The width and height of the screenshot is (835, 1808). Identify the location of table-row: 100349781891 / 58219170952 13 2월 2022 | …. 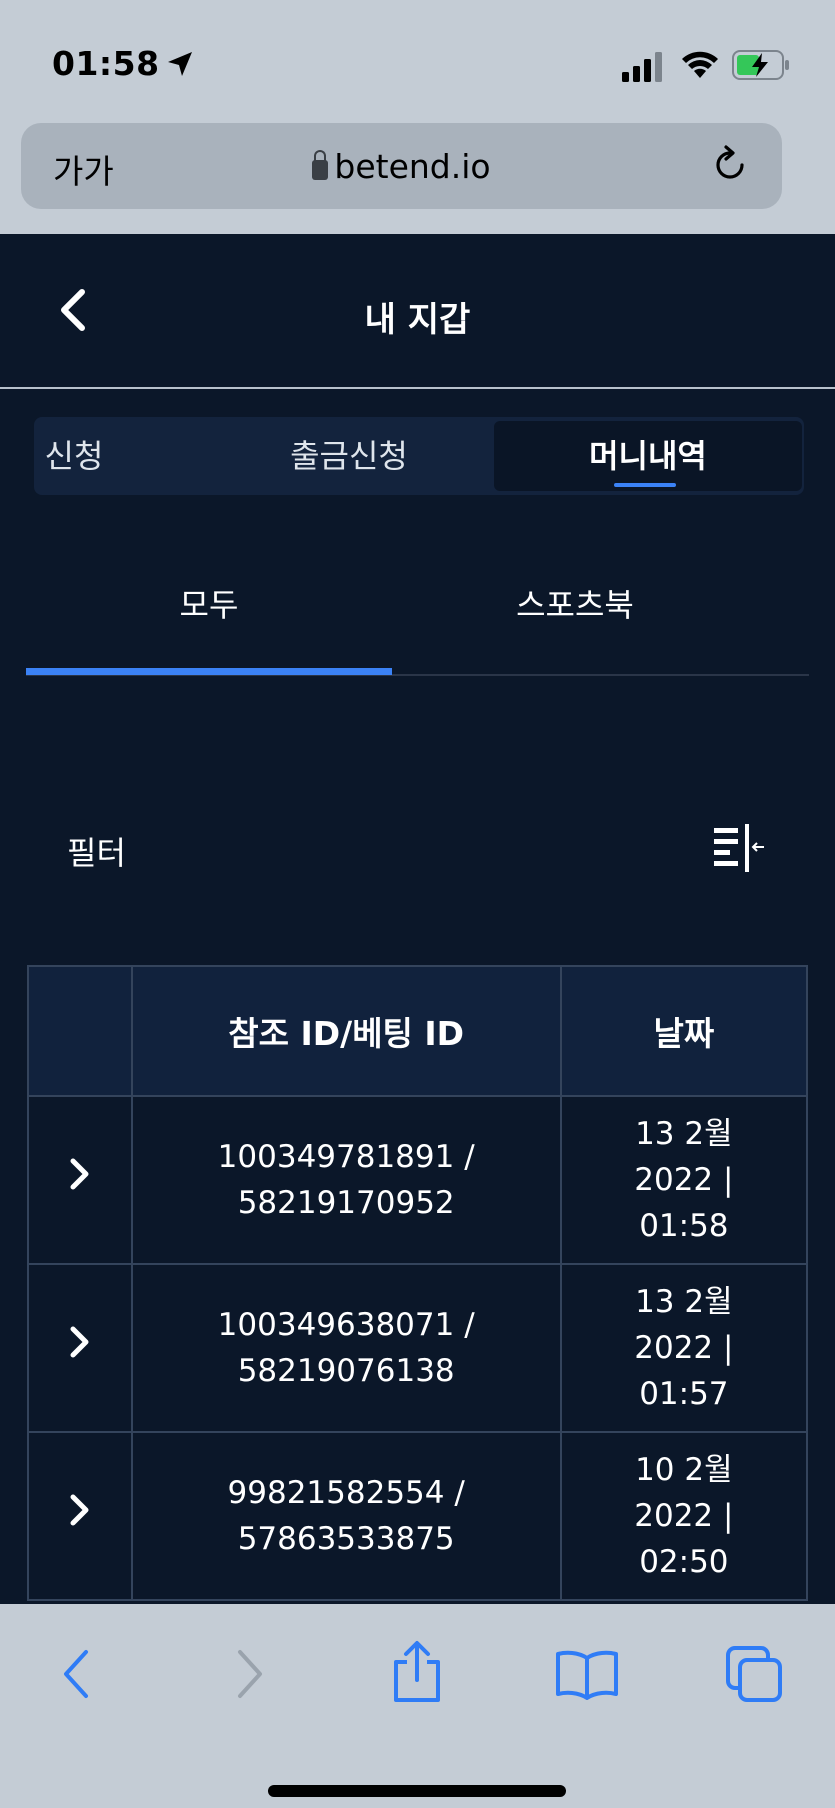
(418, 1180).